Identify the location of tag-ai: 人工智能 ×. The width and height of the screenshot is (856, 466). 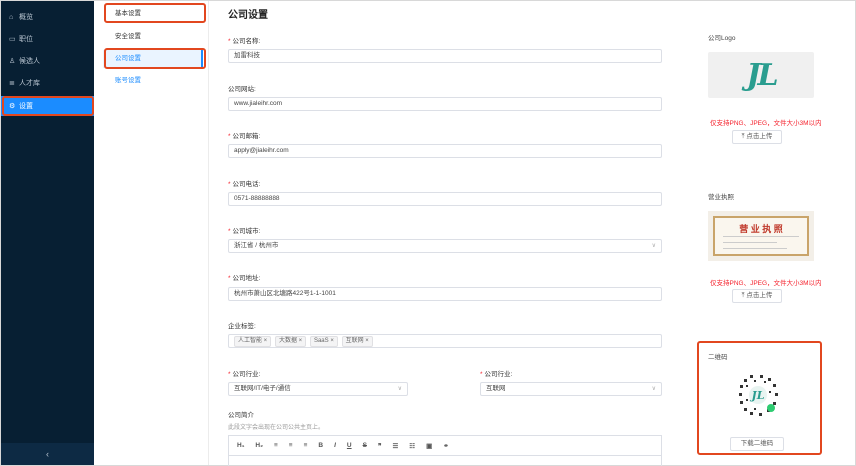
(253, 341).